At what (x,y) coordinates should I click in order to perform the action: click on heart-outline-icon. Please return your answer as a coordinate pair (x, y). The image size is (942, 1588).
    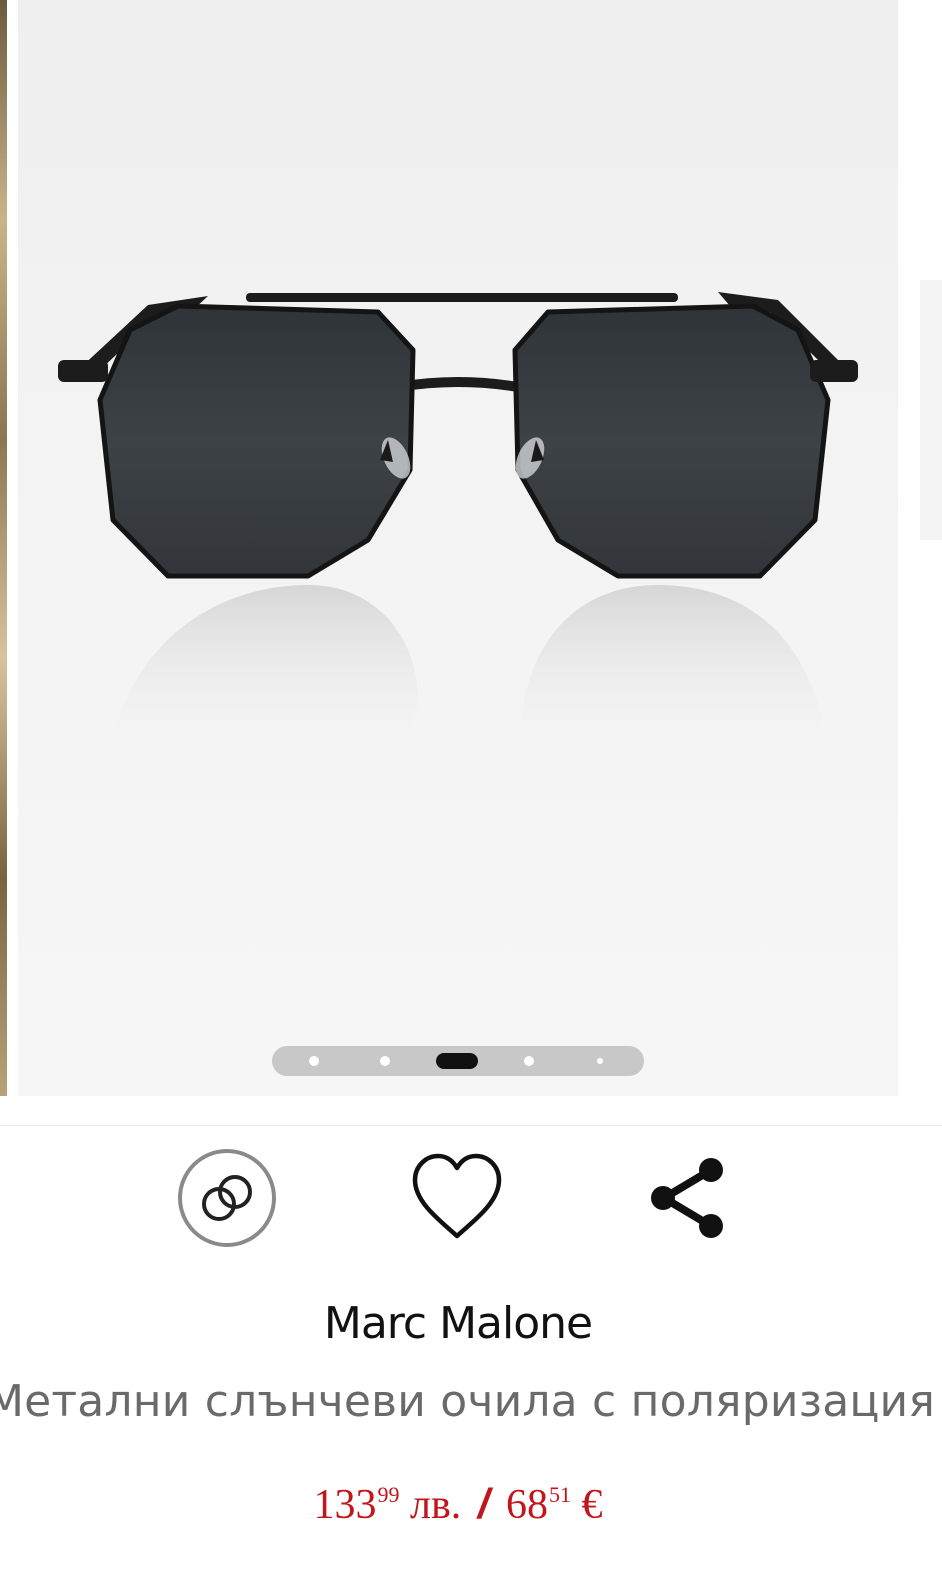
    Looking at the image, I should click on (457, 1196).